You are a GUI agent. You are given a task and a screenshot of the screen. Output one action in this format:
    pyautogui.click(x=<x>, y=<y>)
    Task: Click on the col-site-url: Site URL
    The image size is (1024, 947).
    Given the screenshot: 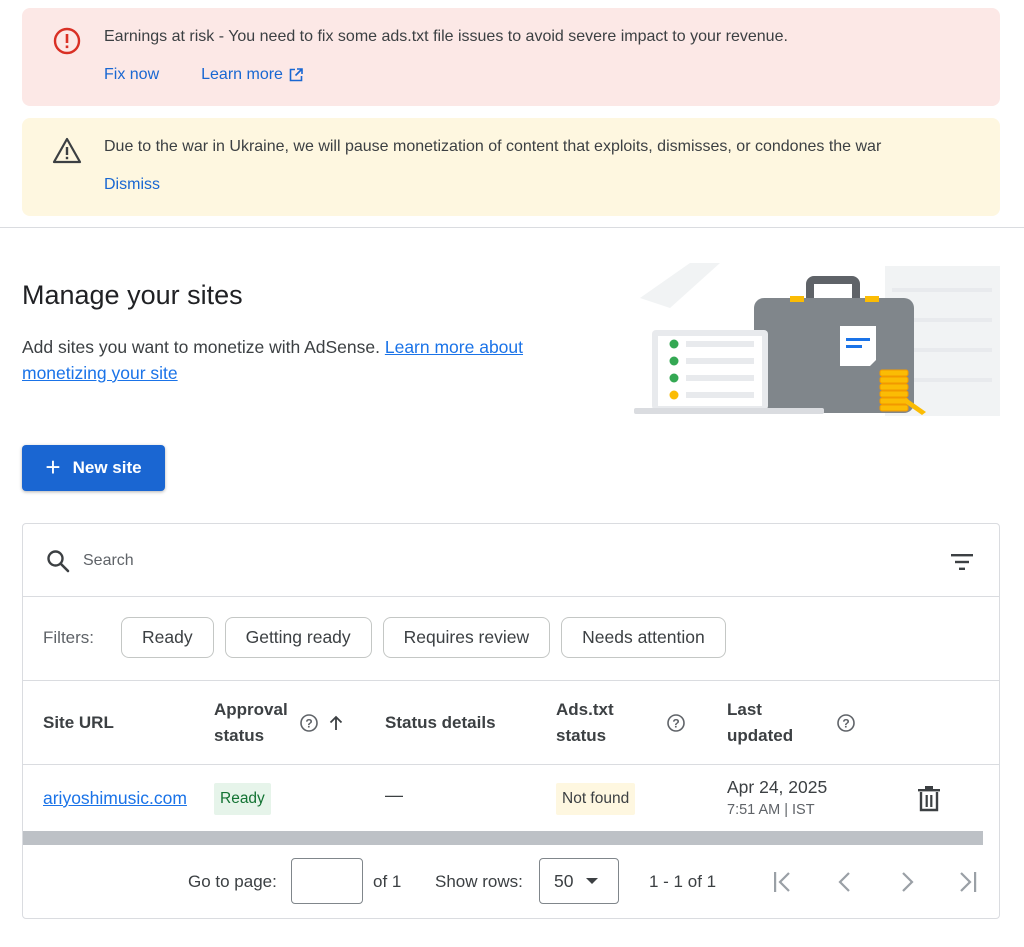 What is the action you would take?
    pyautogui.click(x=78, y=723)
    